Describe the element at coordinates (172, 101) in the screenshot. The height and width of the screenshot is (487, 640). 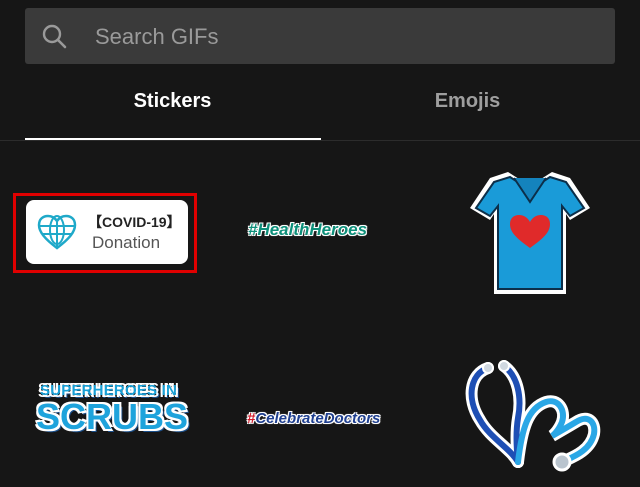
I see `tab-stickers: Stickers` at that location.